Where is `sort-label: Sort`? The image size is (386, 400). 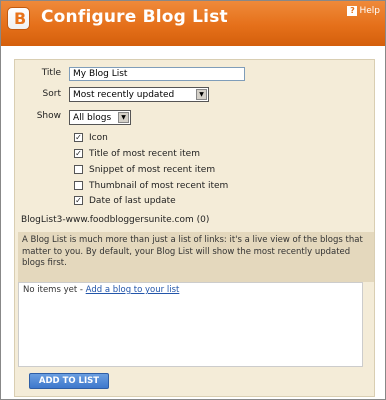 sort-label: Sort is located at coordinates (51, 94).